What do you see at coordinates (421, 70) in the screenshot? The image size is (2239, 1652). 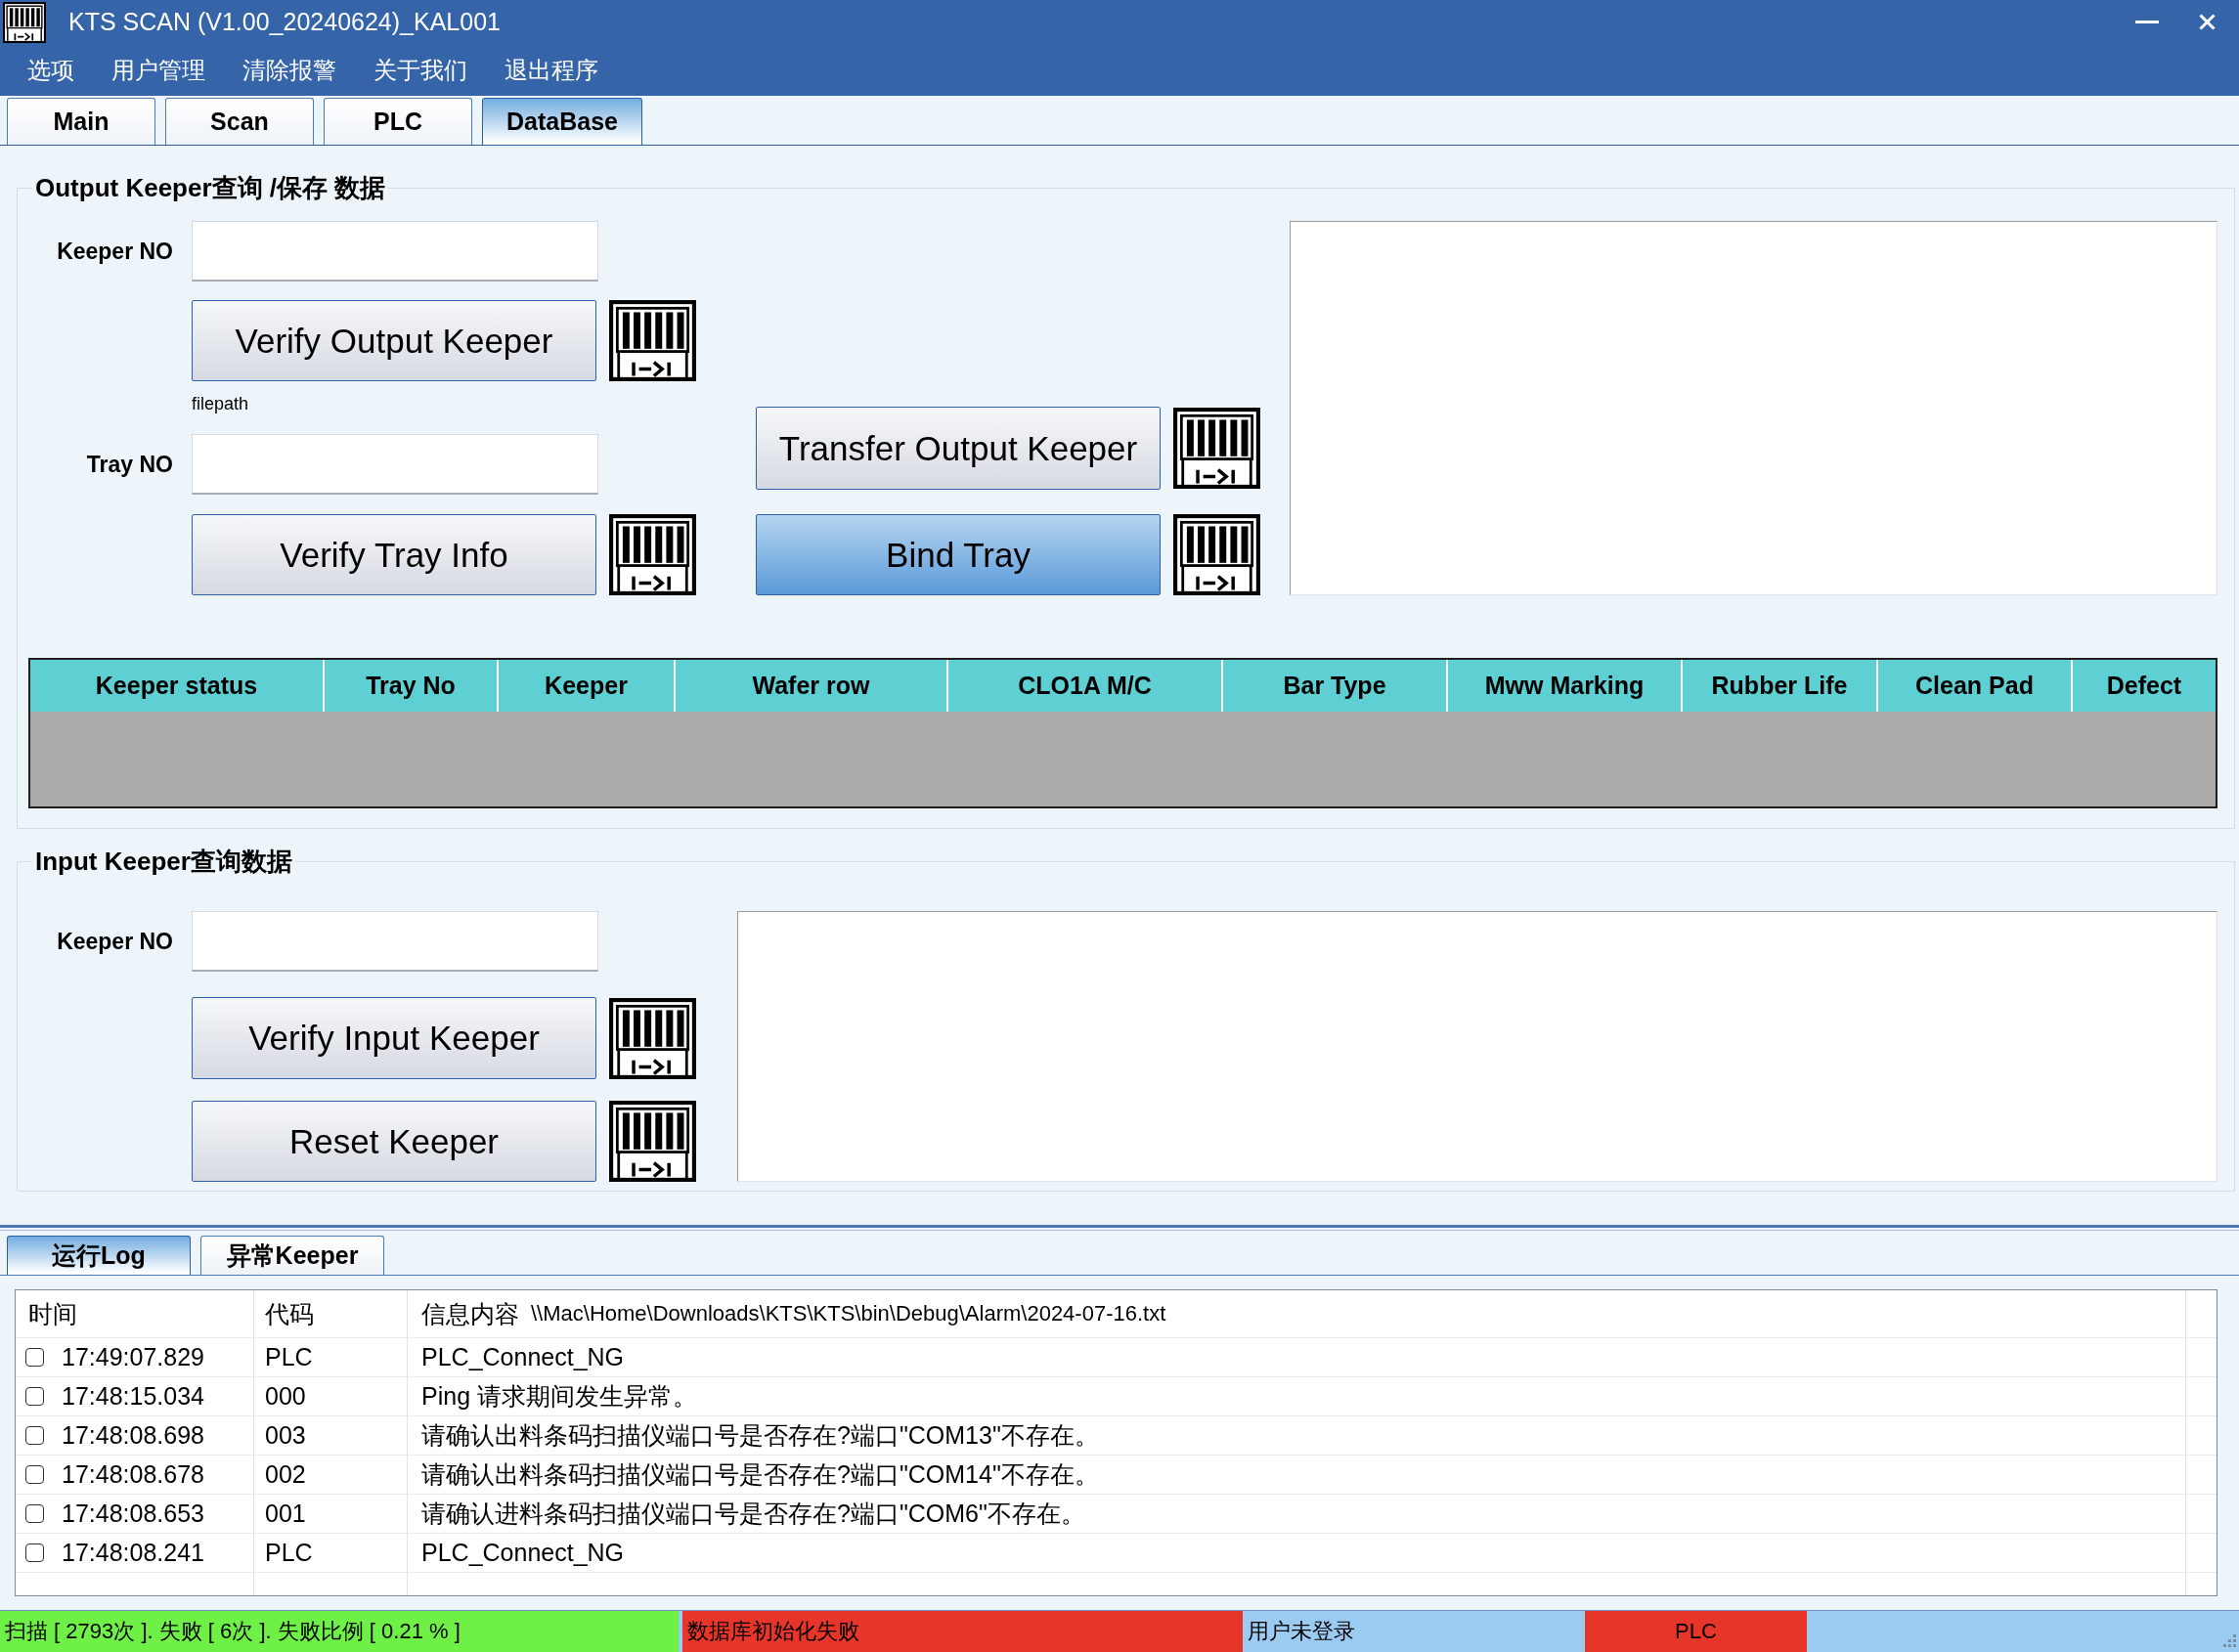 I see `menu-item: 关于我们` at bounding box center [421, 70].